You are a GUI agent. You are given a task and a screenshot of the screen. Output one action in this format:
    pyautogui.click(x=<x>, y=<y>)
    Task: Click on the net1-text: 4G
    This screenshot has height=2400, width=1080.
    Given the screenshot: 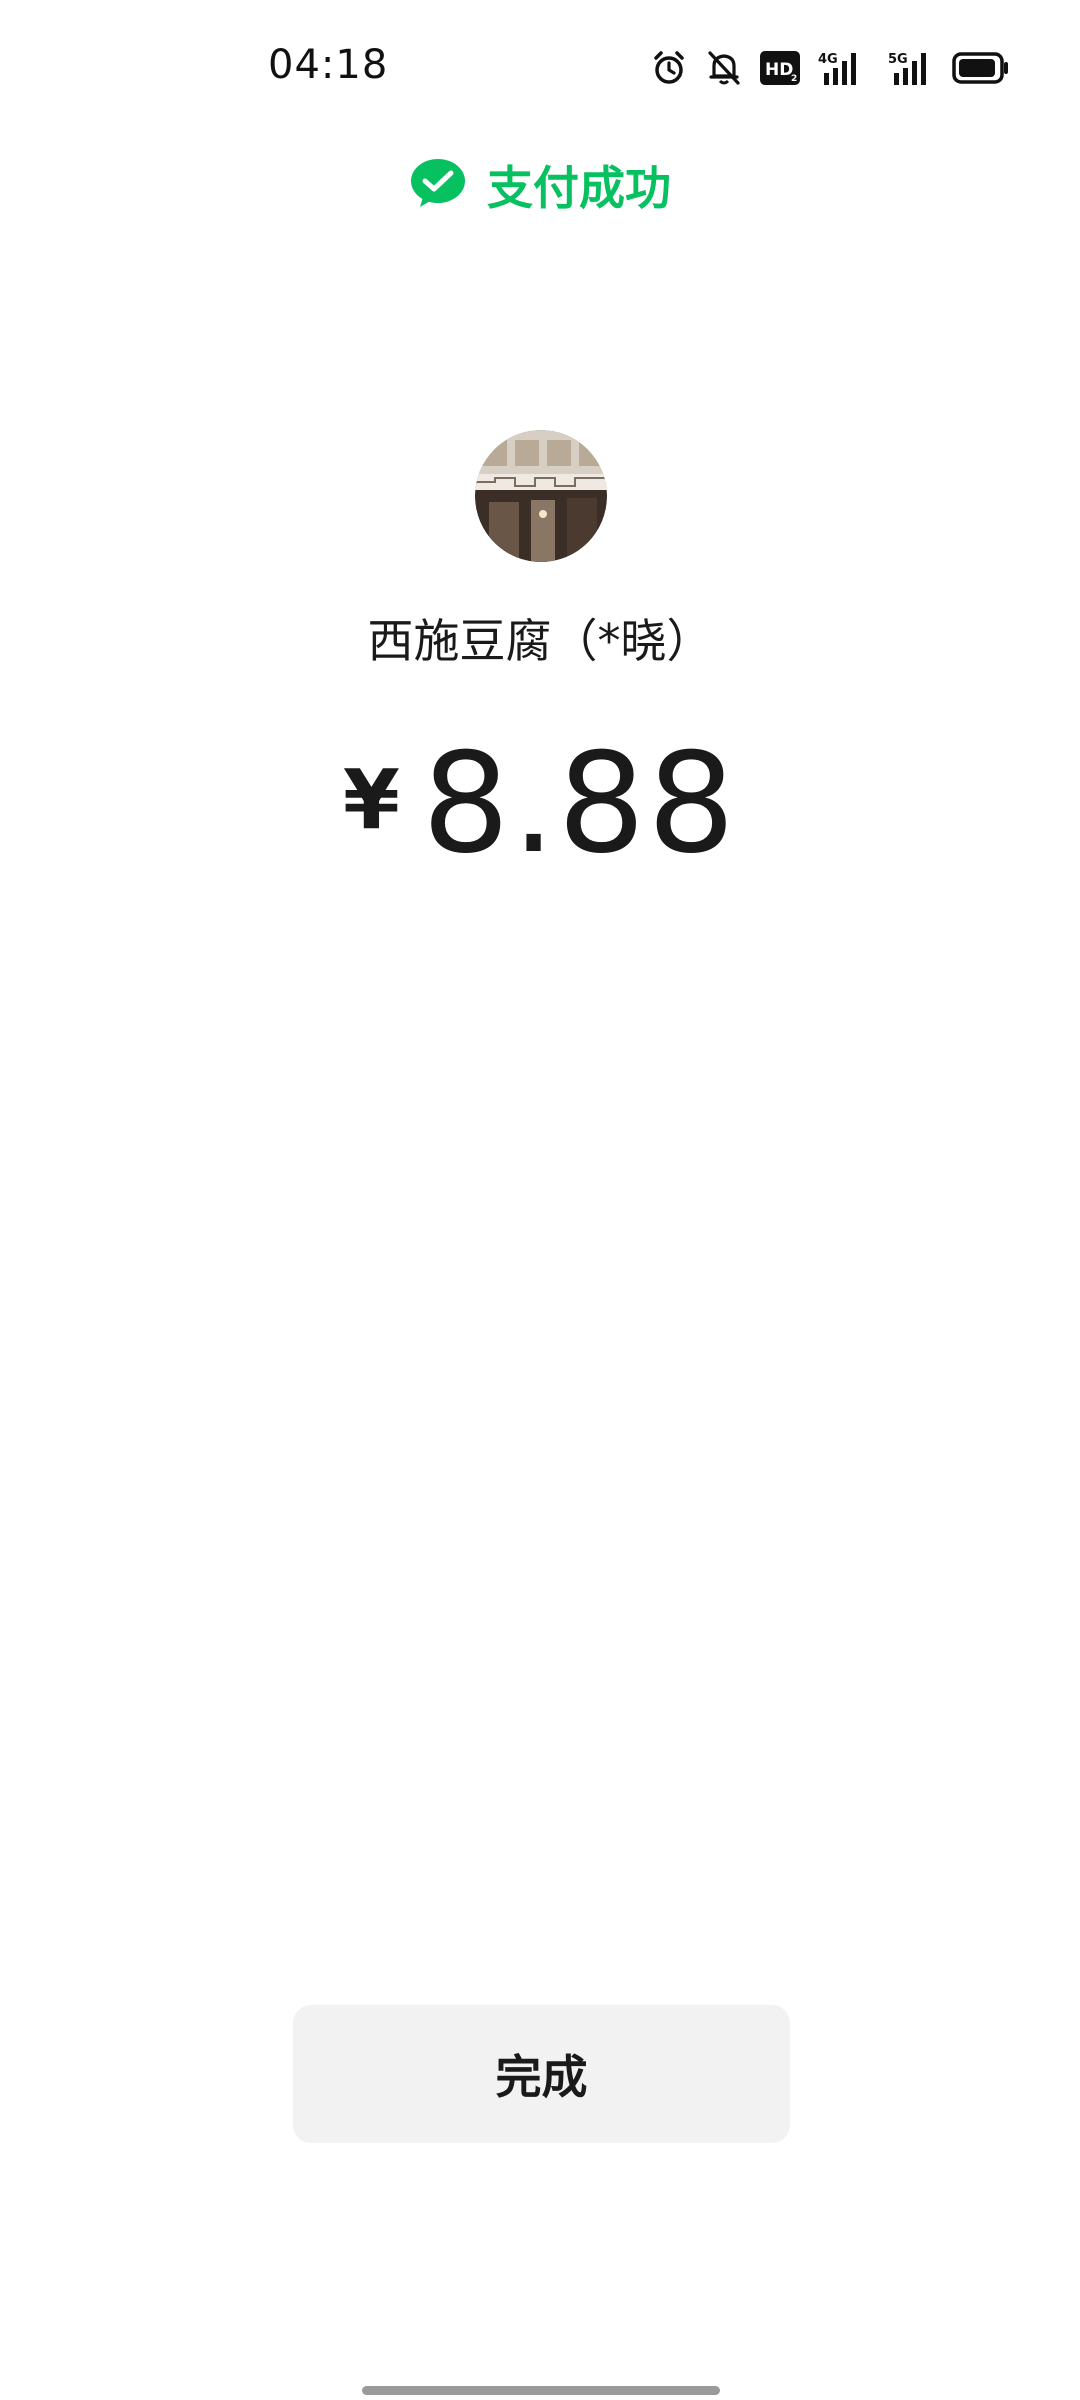 What is the action you would take?
    pyautogui.click(x=828, y=59)
    